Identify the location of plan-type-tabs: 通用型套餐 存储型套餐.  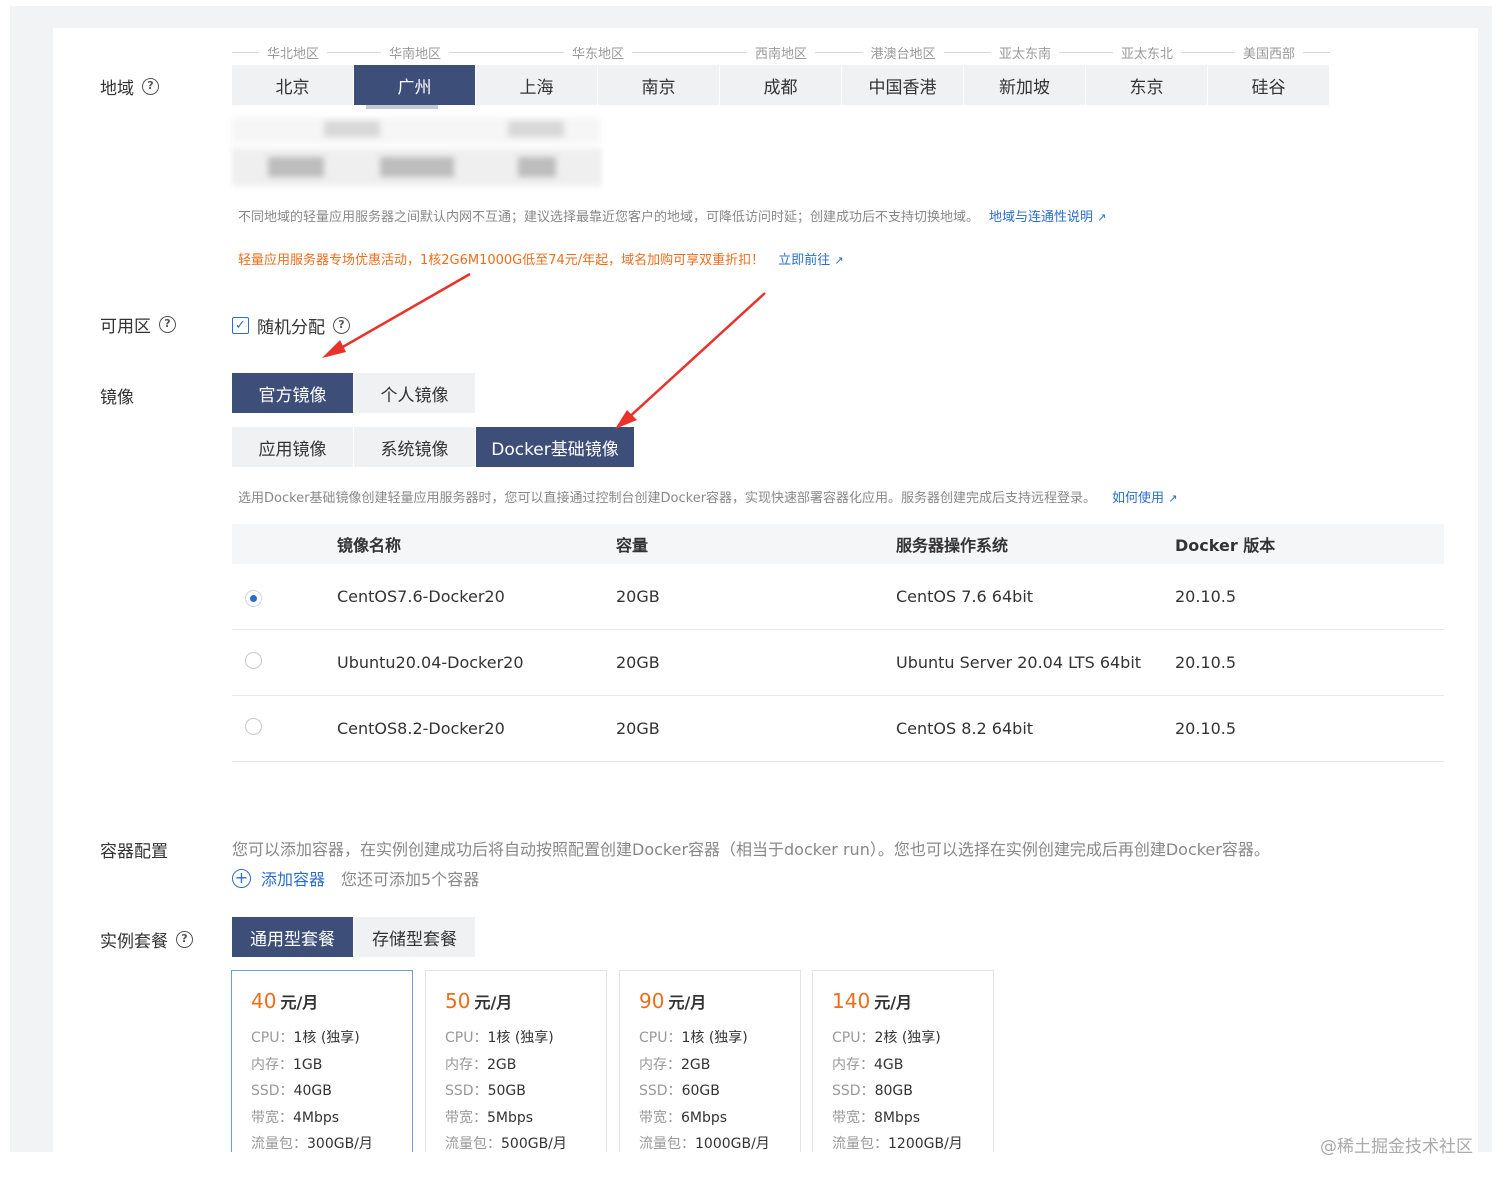
(354, 937).